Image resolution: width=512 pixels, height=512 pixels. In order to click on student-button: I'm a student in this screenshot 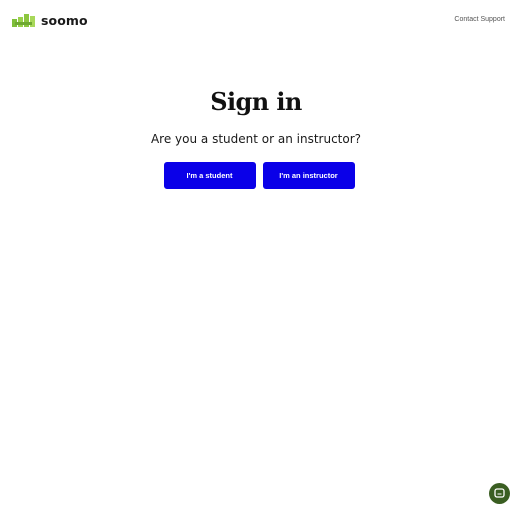, I will do `click(209, 175)`.